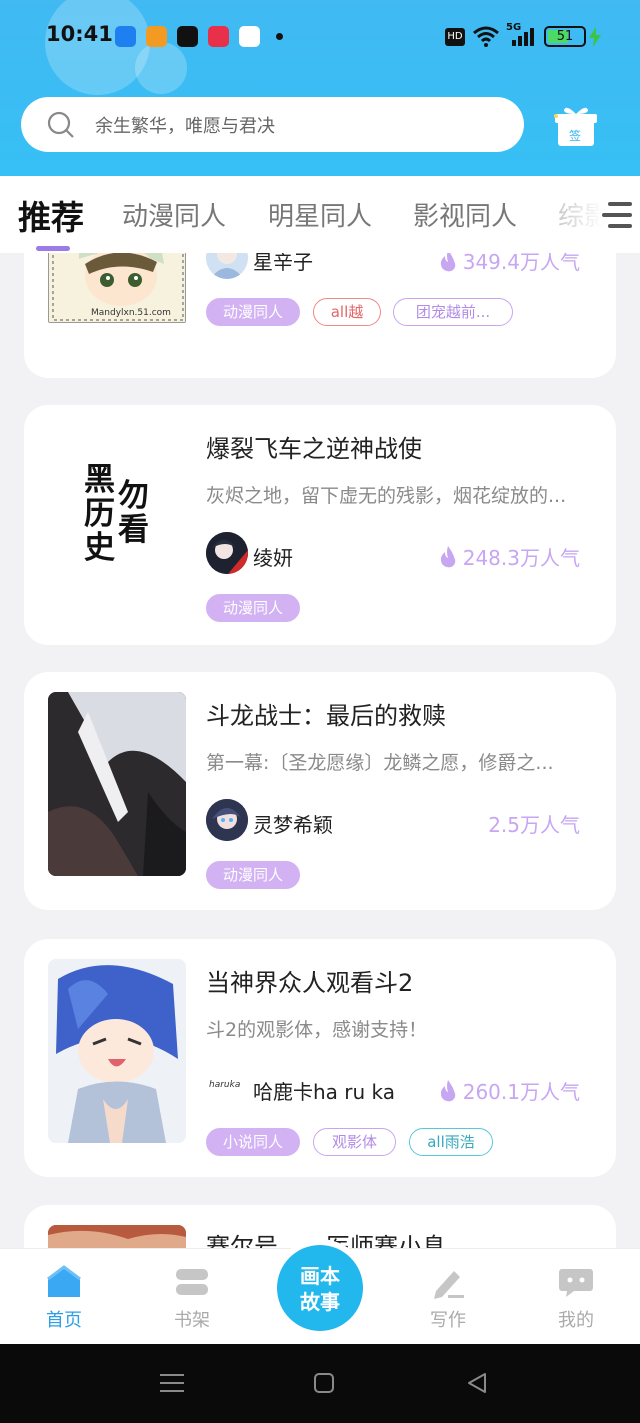 Image resolution: width=640 pixels, height=1423 pixels. I want to click on author-name: 星辛子, so click(283, 264).